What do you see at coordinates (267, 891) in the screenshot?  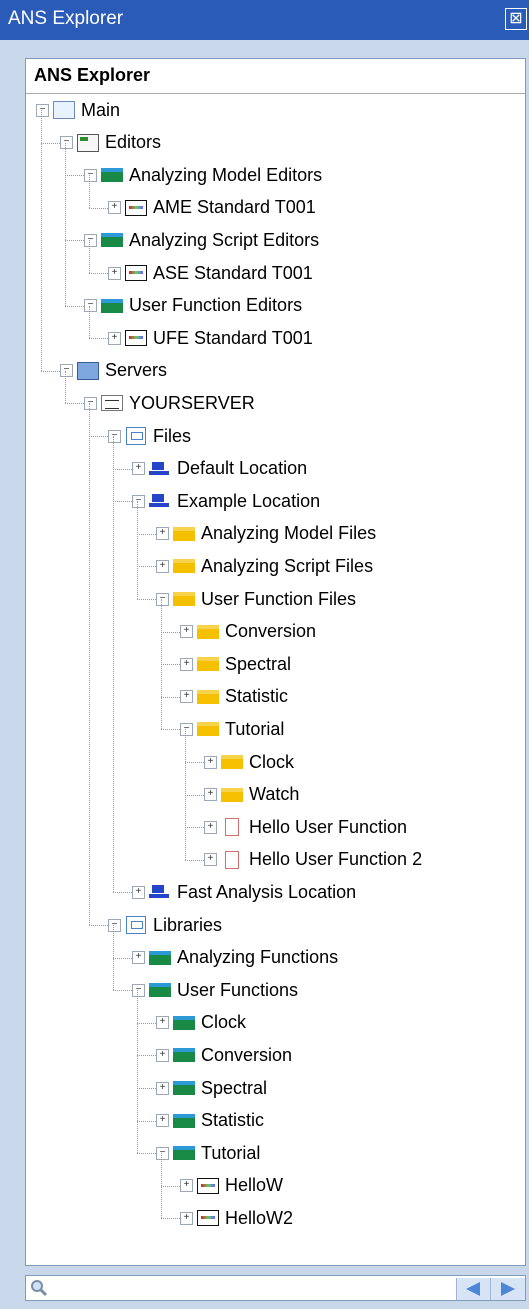 I see `tree-node-label: Fast Analysis Location` at bounding box center [267, 891].